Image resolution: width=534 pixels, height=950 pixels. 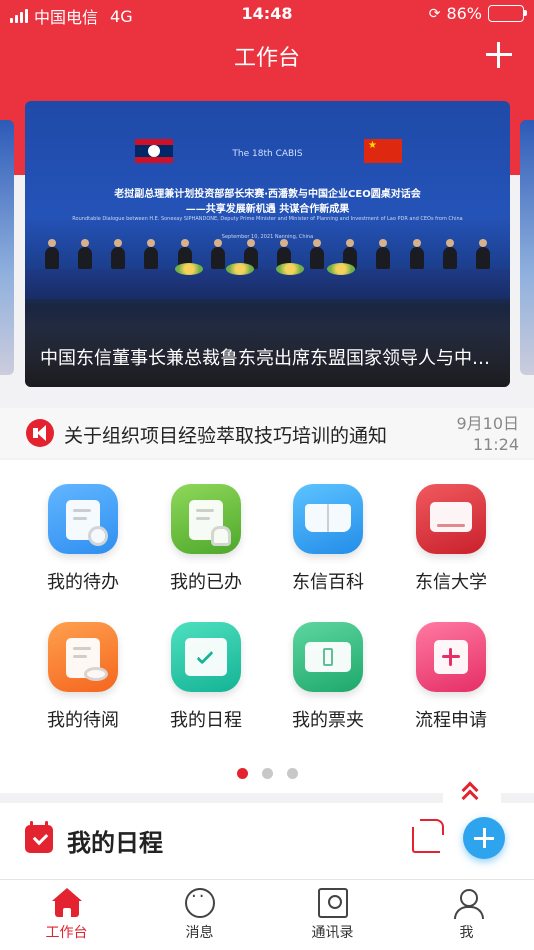 What do you see at coordinates (242, 773) in the screenshot?
I see `page-dot-active` at bounding box center [242, 773].